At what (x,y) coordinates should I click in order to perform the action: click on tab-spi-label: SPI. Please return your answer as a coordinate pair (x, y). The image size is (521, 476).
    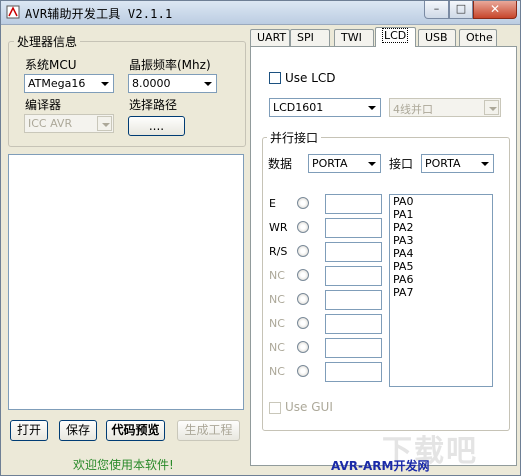
    Looking at the image, I should click on (305, 37).